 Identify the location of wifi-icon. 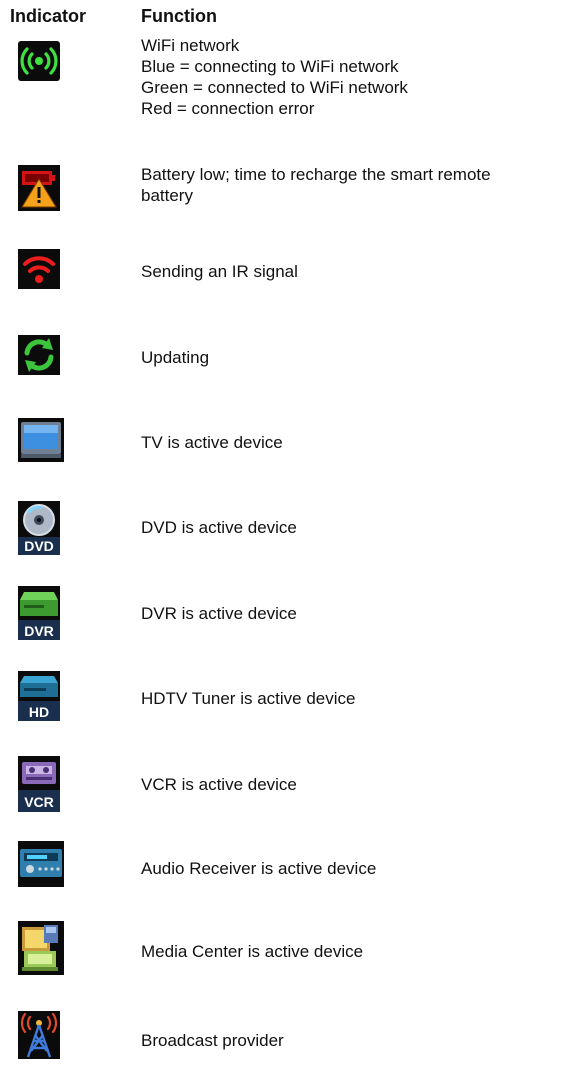
(39, 61).